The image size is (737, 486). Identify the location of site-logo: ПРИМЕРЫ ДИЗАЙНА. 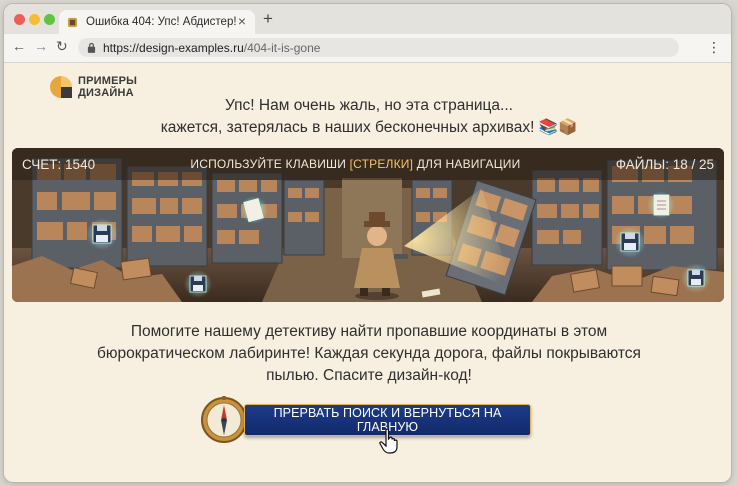
(92, 87).